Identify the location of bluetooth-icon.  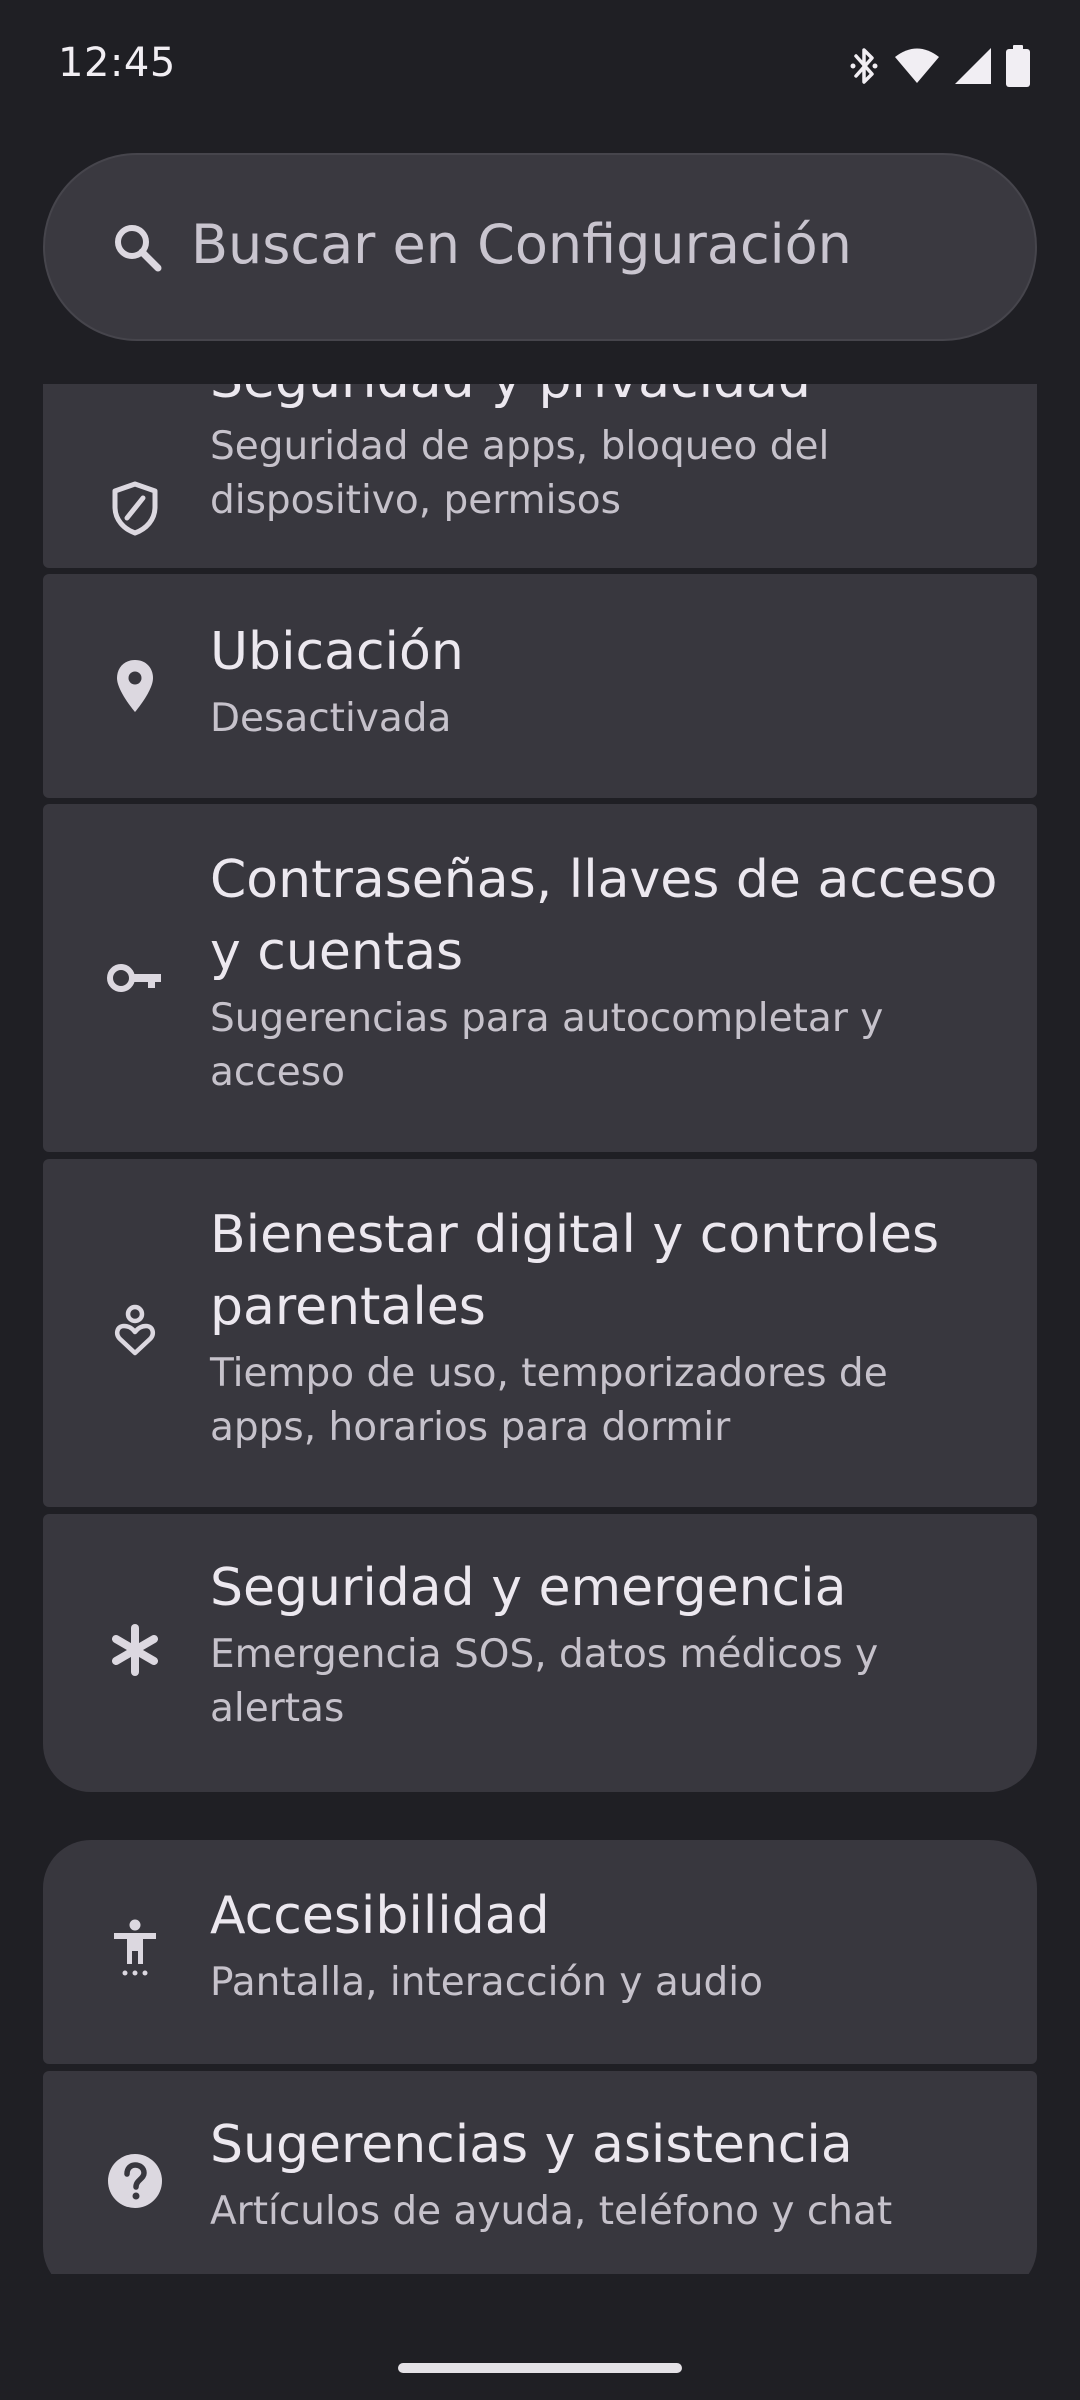
(864, 66).